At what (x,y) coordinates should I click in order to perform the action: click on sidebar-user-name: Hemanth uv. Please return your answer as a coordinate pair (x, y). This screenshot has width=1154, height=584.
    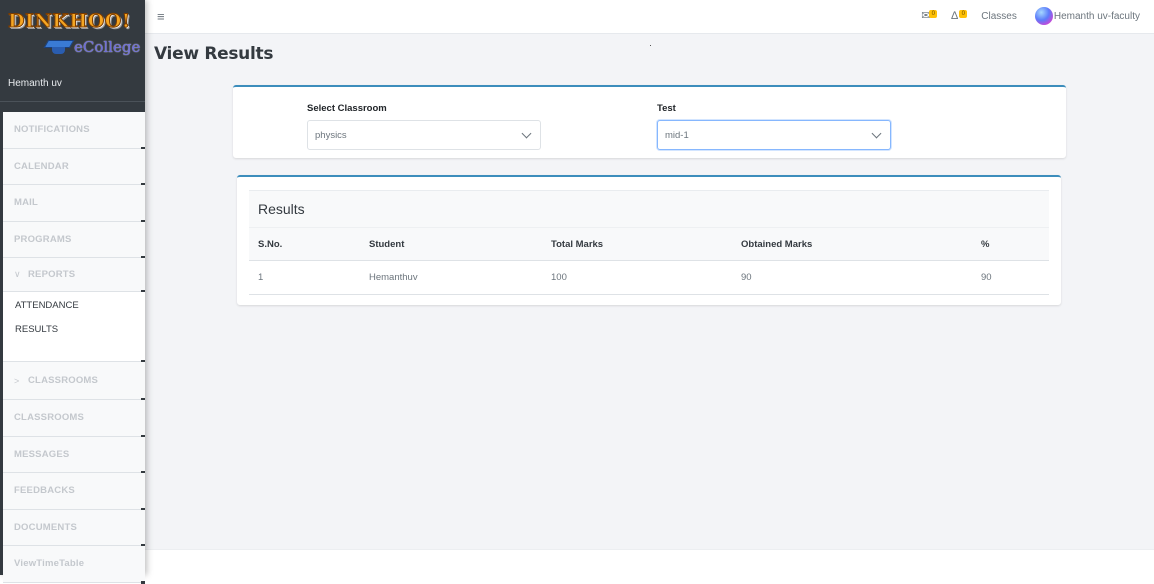
    Looking at the image, I should click on (35, 83).